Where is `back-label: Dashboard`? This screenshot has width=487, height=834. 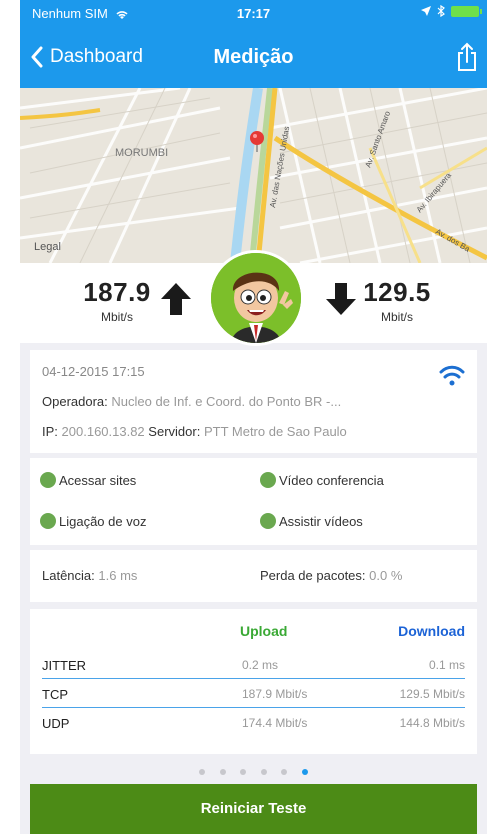
back-label: Dashboard is located at coordinates (96, 56).